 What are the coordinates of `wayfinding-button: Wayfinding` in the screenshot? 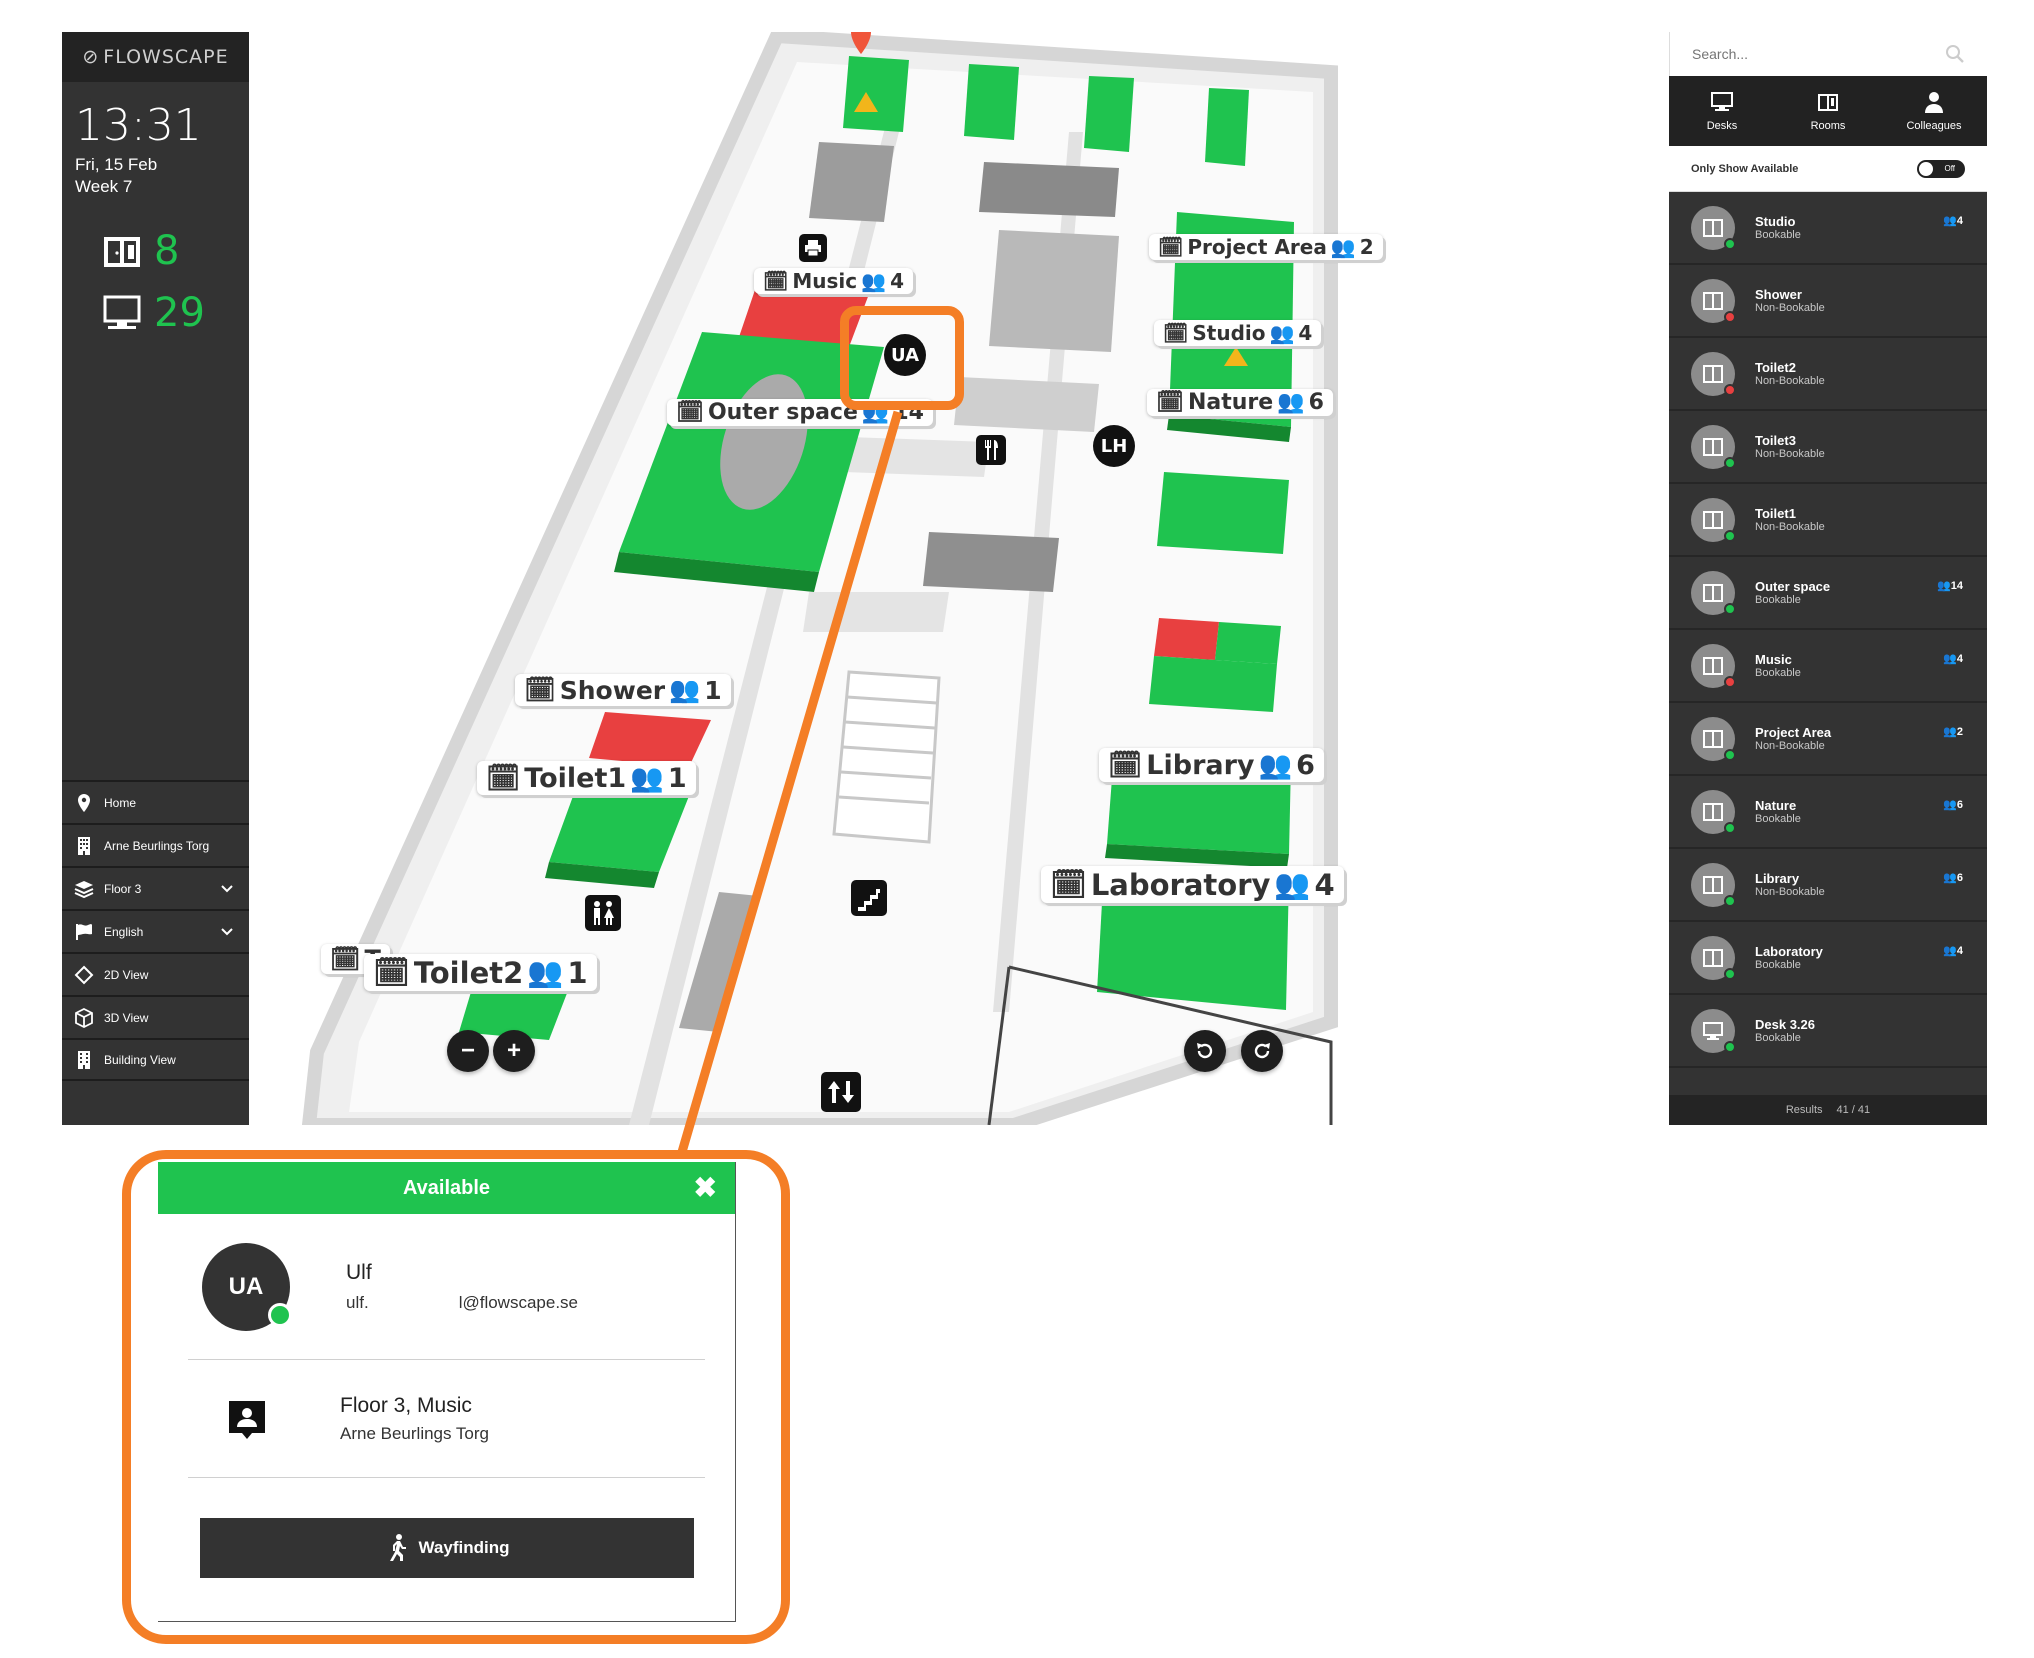 It's located at (447, 1548).